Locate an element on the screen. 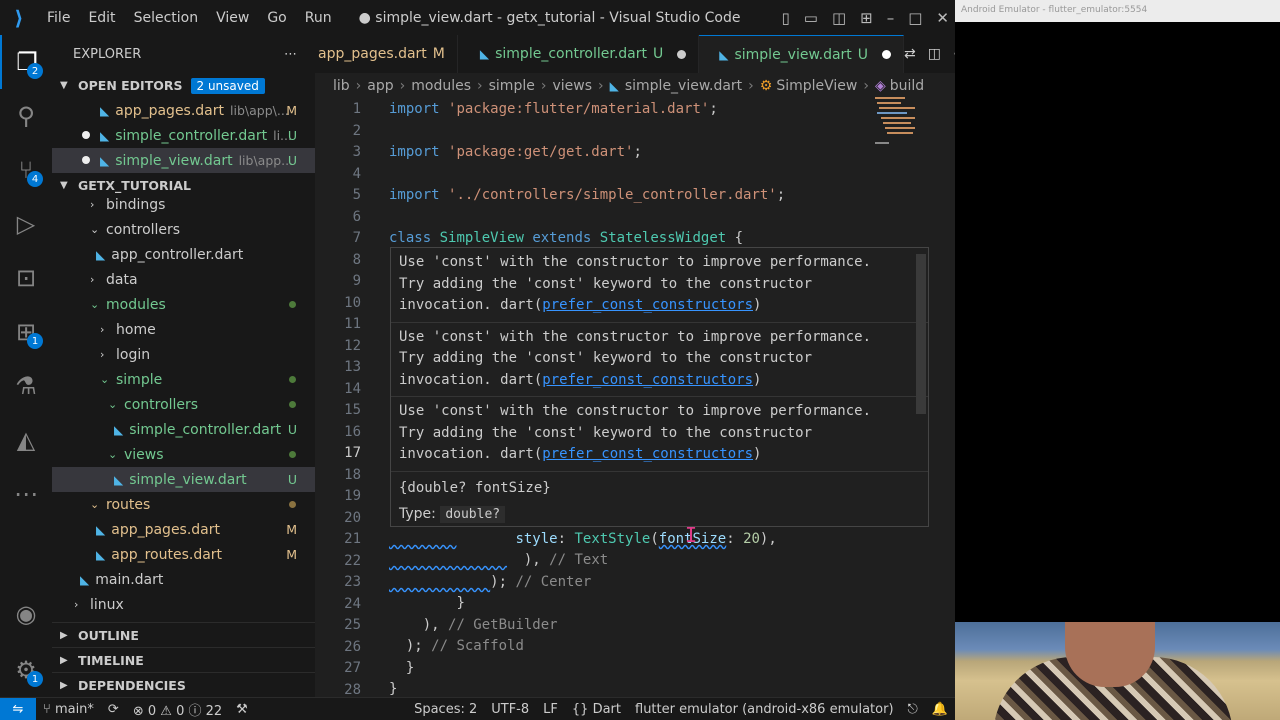 This screenshot has height=720, width=1280. tree-folder-bindings: › bindings is located at coordinates (183, 204).